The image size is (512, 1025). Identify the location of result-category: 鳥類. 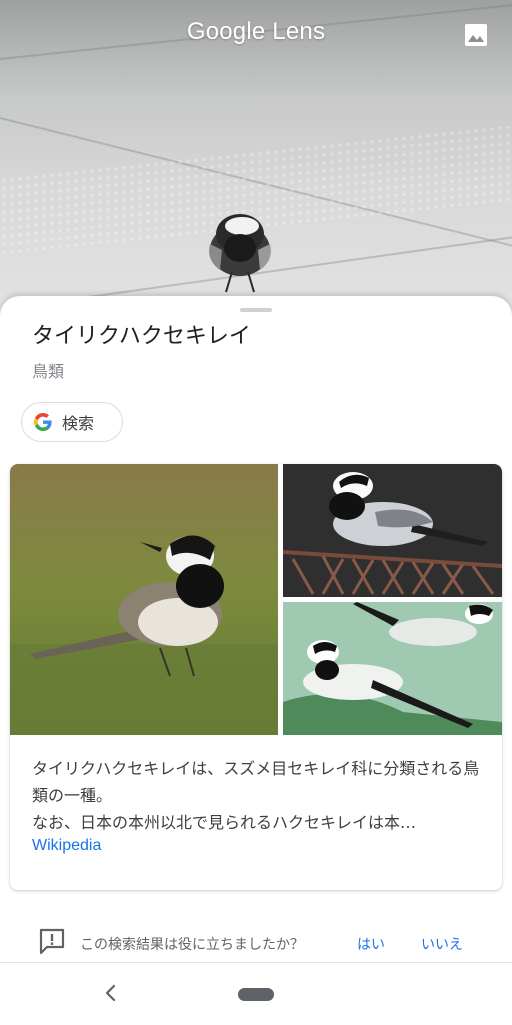
(48, 371).